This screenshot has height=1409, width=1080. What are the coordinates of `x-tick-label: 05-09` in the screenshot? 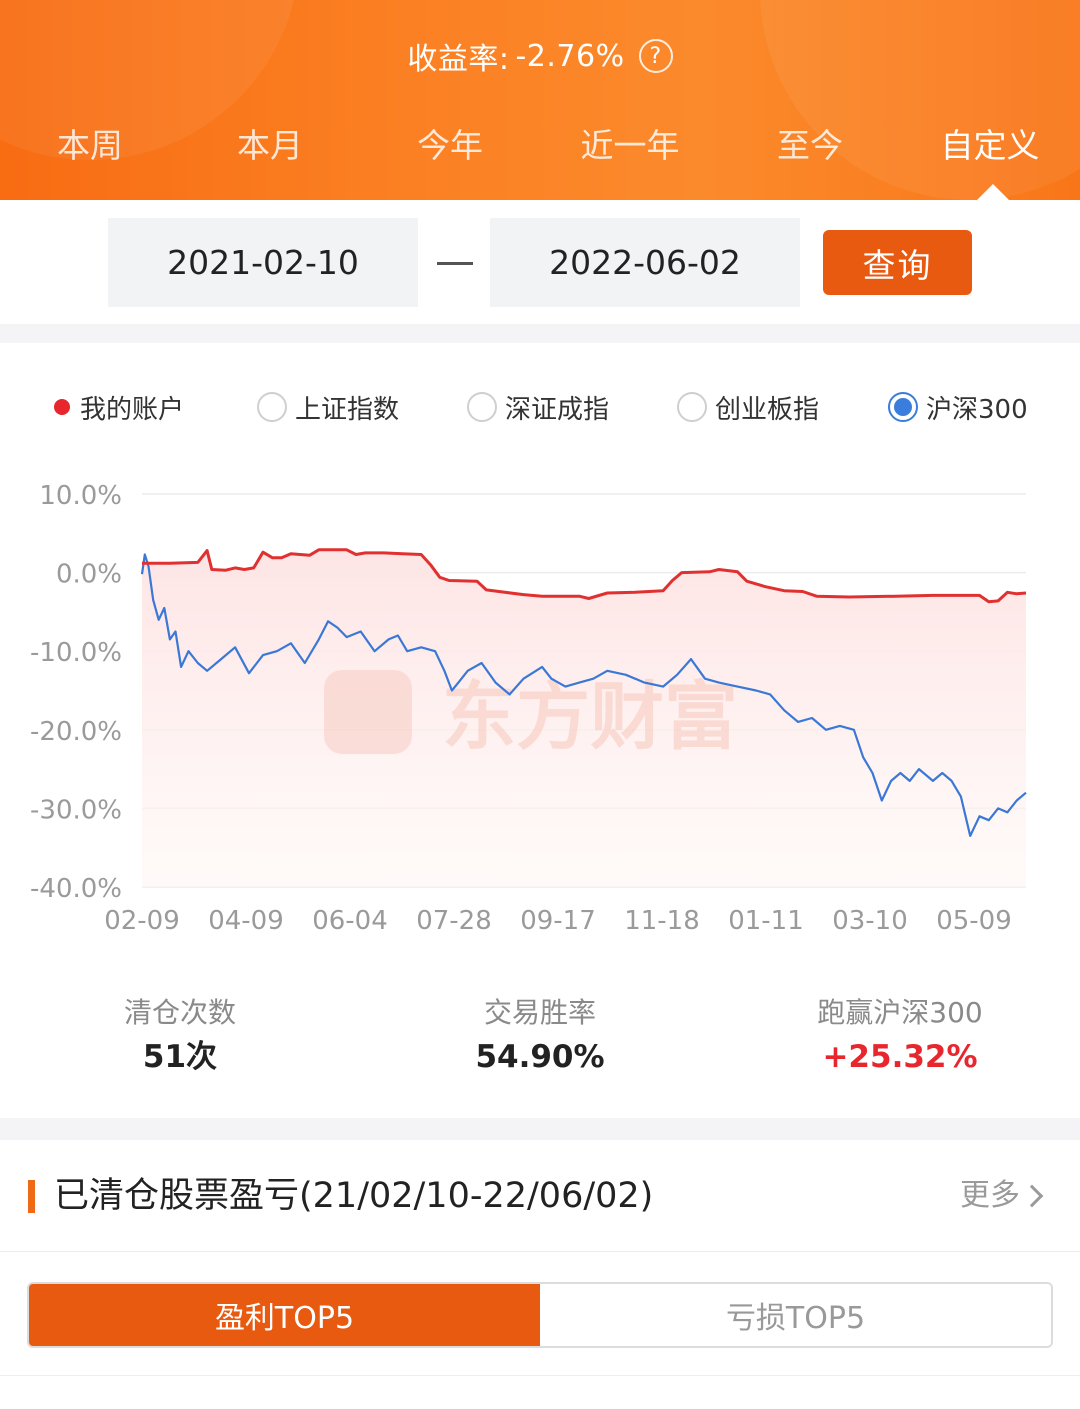 It's located at (974, 921).